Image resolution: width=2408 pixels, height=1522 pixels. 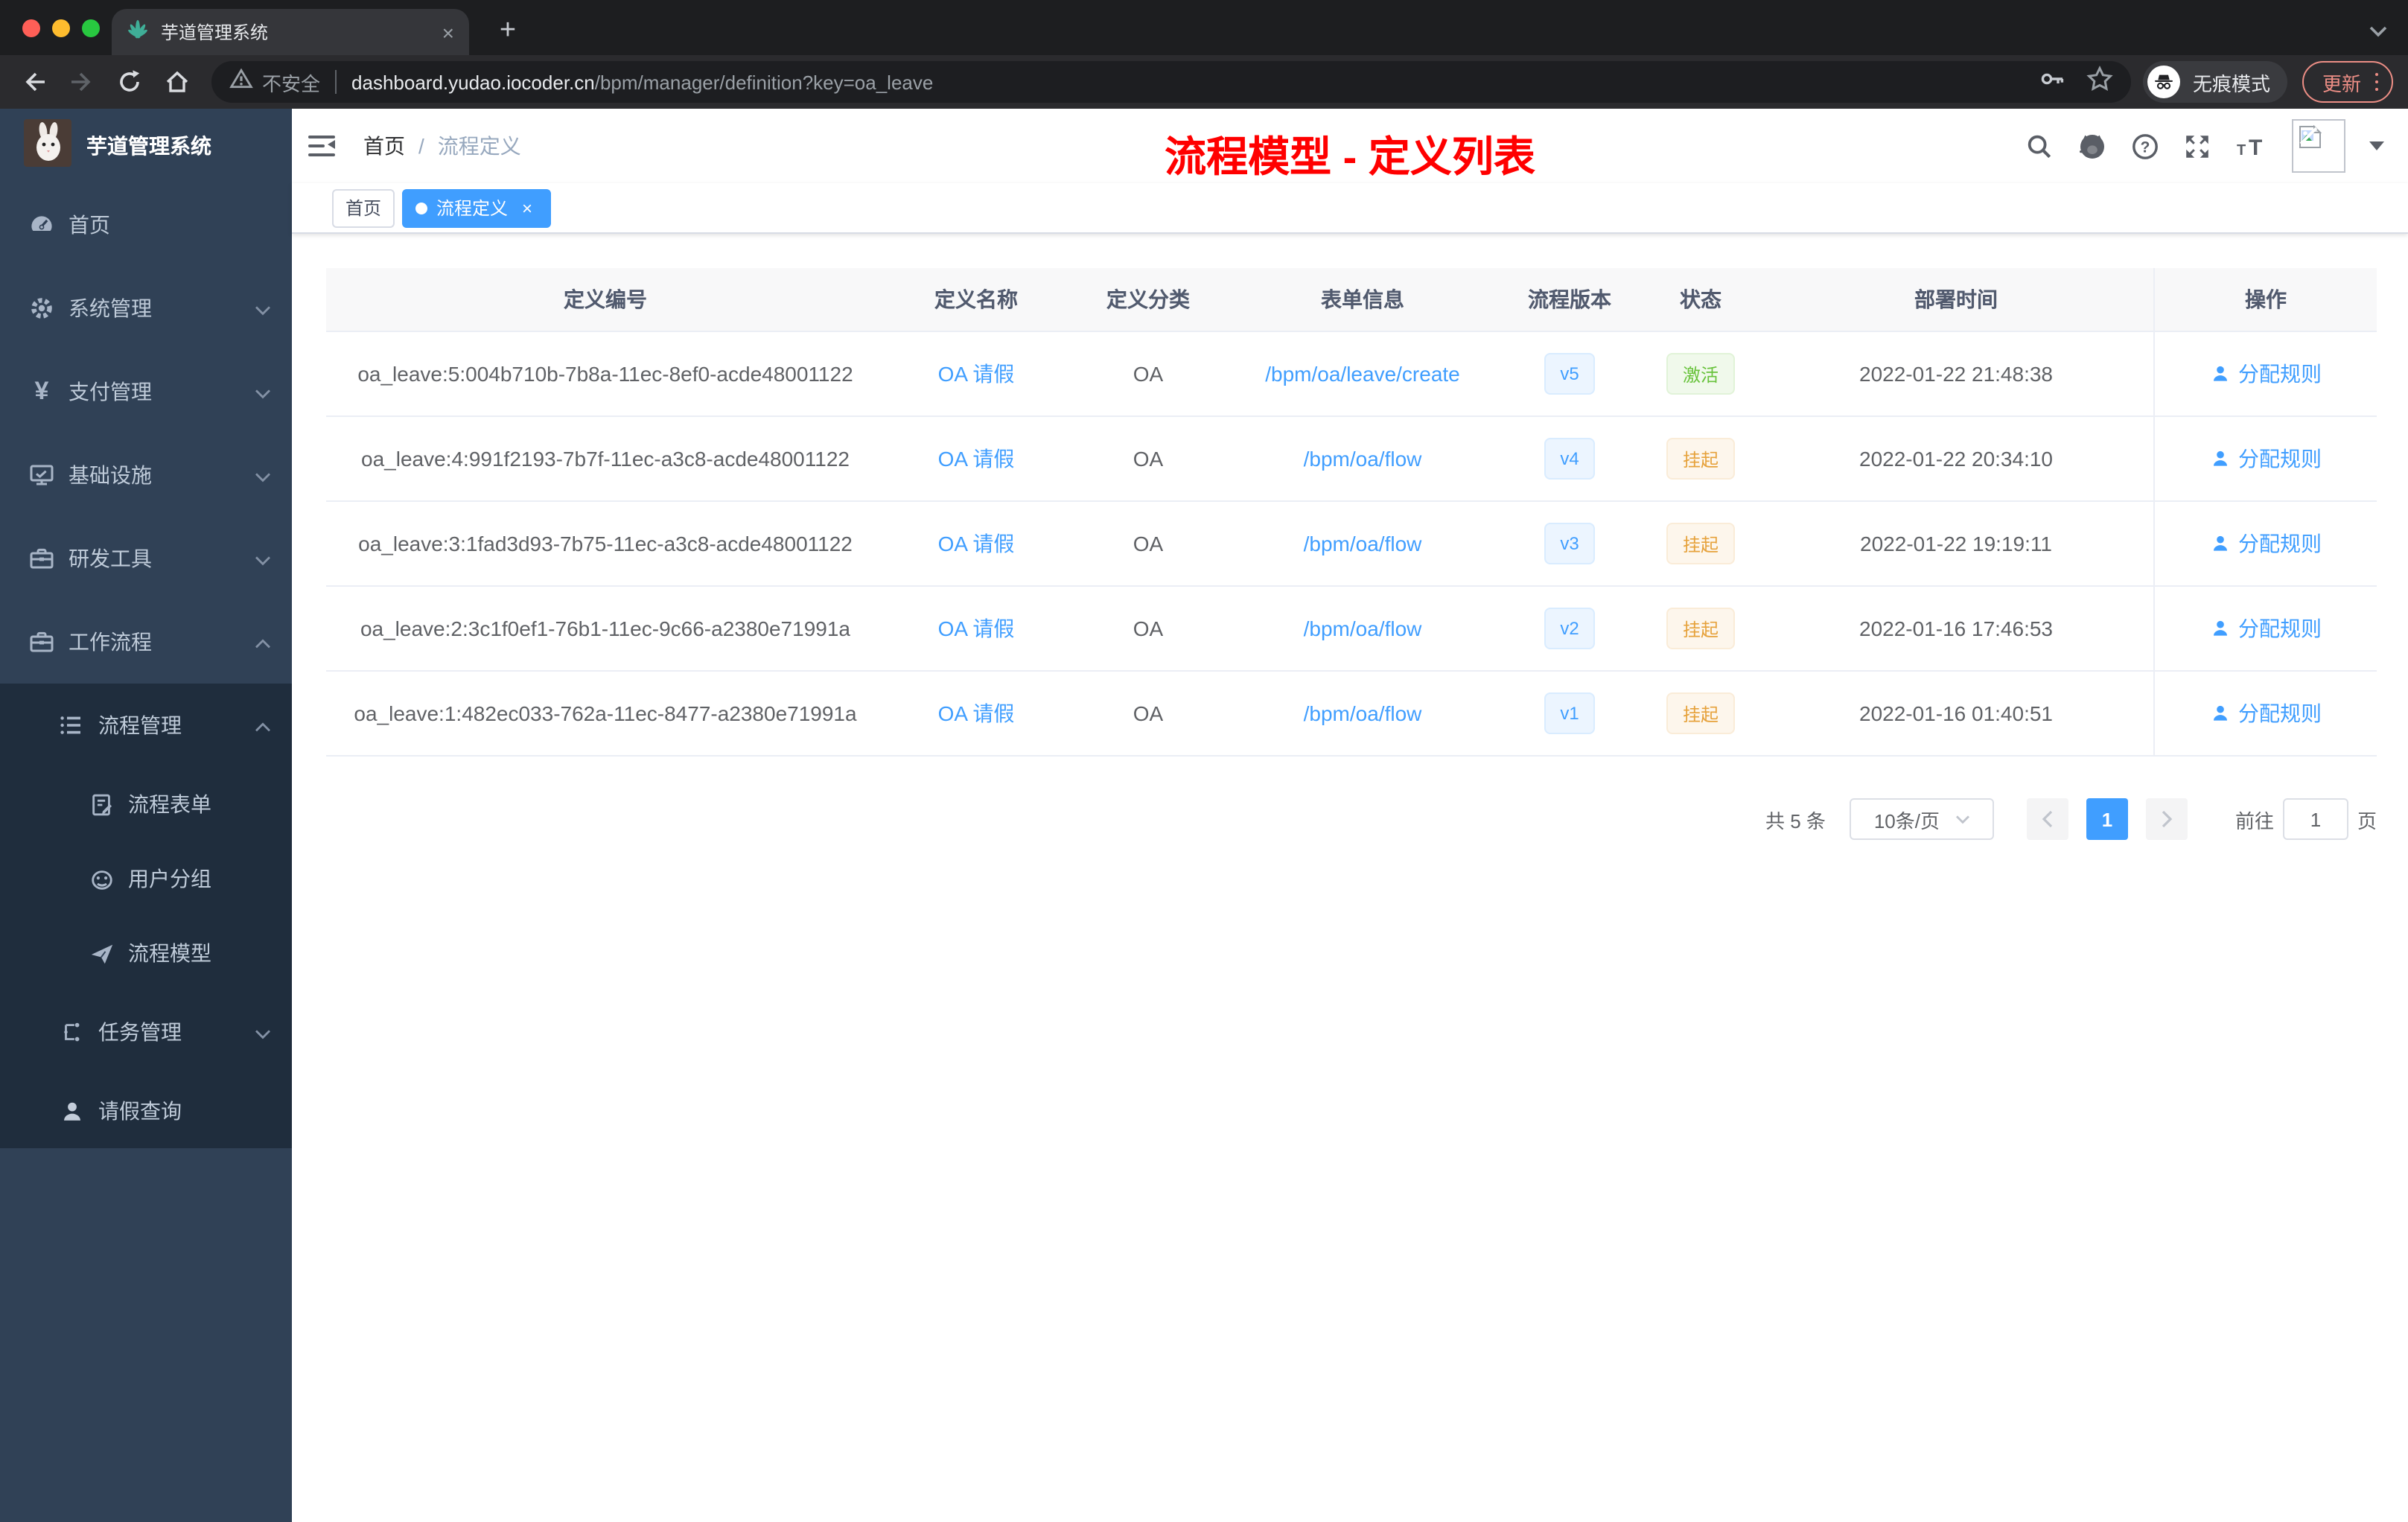 I want to click on sidebar-logo: 芋道管理系统, so click(x=146, y=146).